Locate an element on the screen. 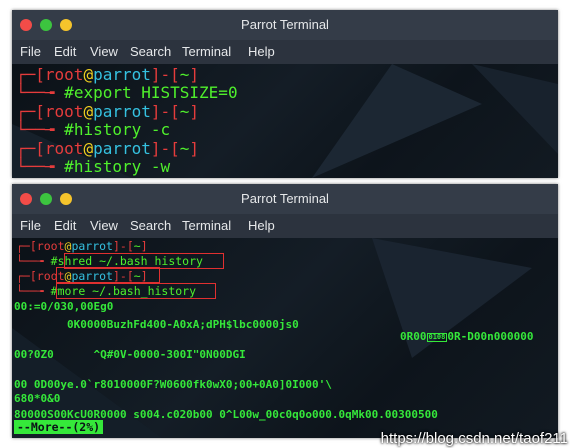 This screenshot has height=448, width=570. highlight-box-prompt is located at coordinates (108, 275).